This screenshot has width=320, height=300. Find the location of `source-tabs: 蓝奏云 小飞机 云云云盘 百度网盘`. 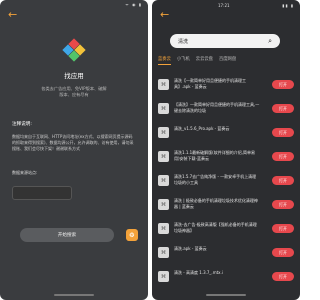

source-tabs: 蓝奏云 小飞机 云云云盘 百度网盘 is located at coordinates (228, 60).